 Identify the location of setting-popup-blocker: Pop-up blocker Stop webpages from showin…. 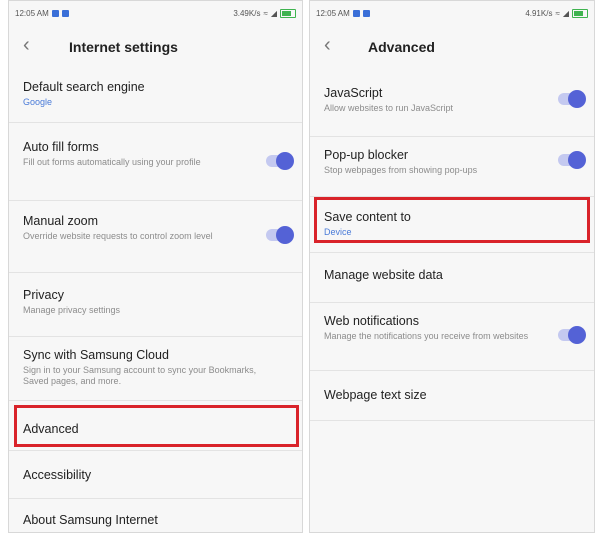
(452, 167).